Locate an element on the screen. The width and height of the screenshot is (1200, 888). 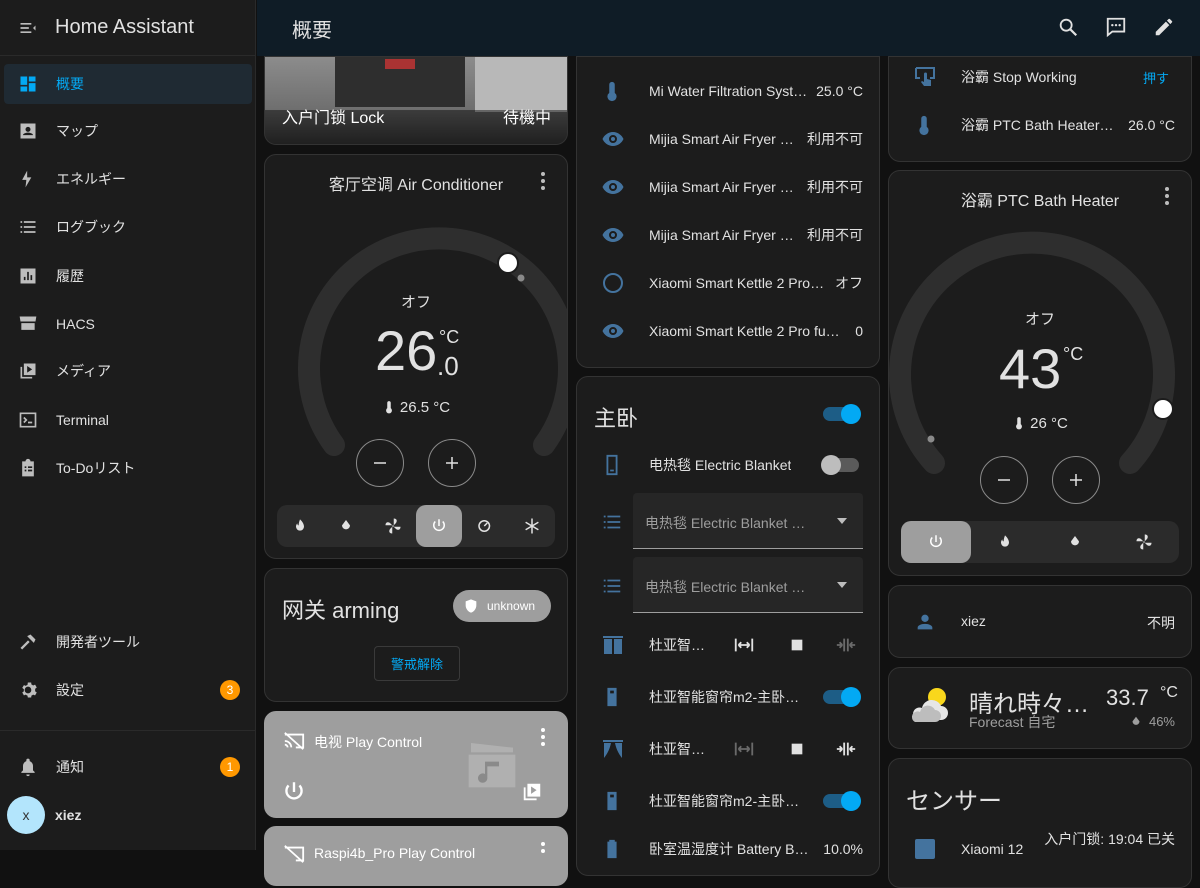
media-player-card-2: Raspi4b_Pro Play Control is located at coordinates (416, 856).